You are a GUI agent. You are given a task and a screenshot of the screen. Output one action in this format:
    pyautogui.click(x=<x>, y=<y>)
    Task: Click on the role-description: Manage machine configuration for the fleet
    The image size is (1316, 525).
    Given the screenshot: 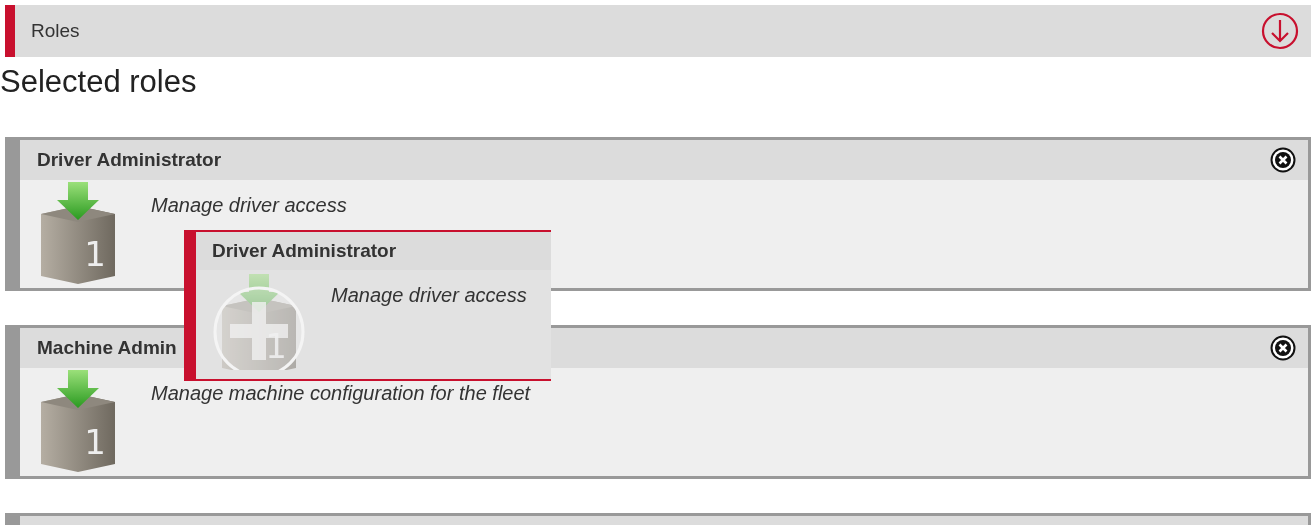 What is the action you would take?
    pyautogui.click(x=341, y=394)
    